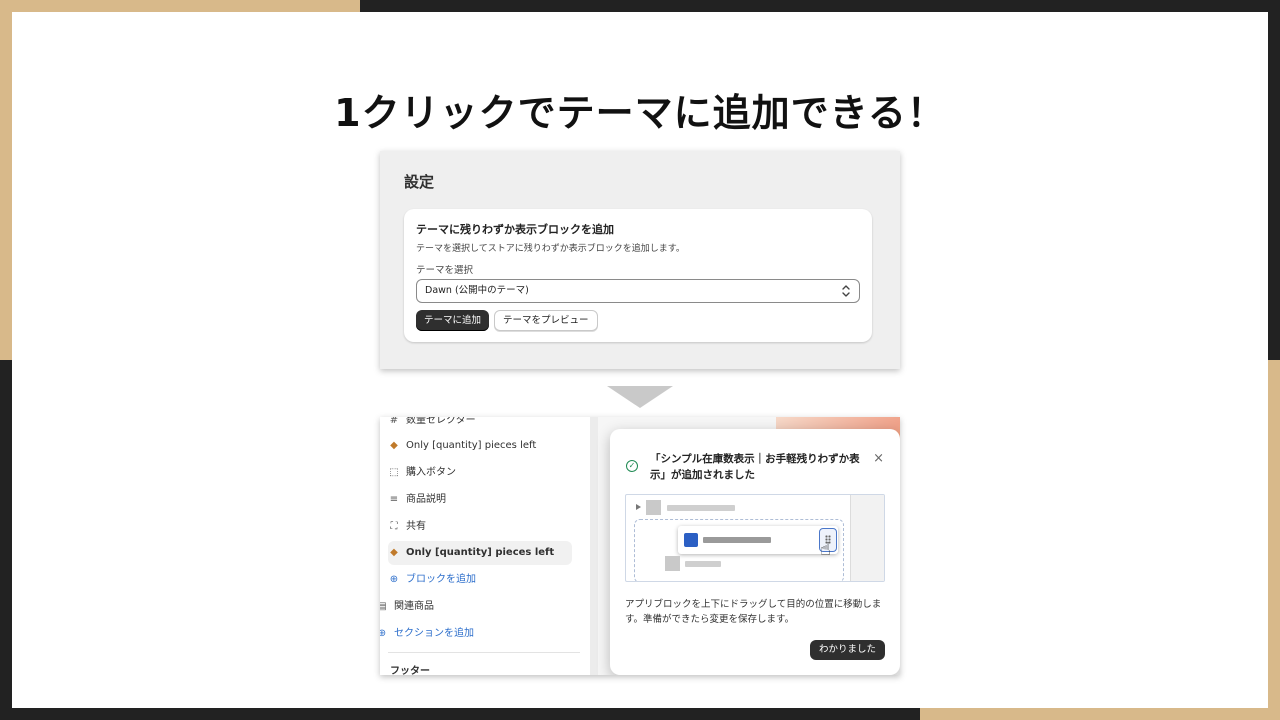 This screenshot has height=720, width=1280. Describe the element at coordinates (550, 249) in the screenshot. I see `card-description: テーマを選択してストアに残りわずか表示ブロックを追加します。` at that location.